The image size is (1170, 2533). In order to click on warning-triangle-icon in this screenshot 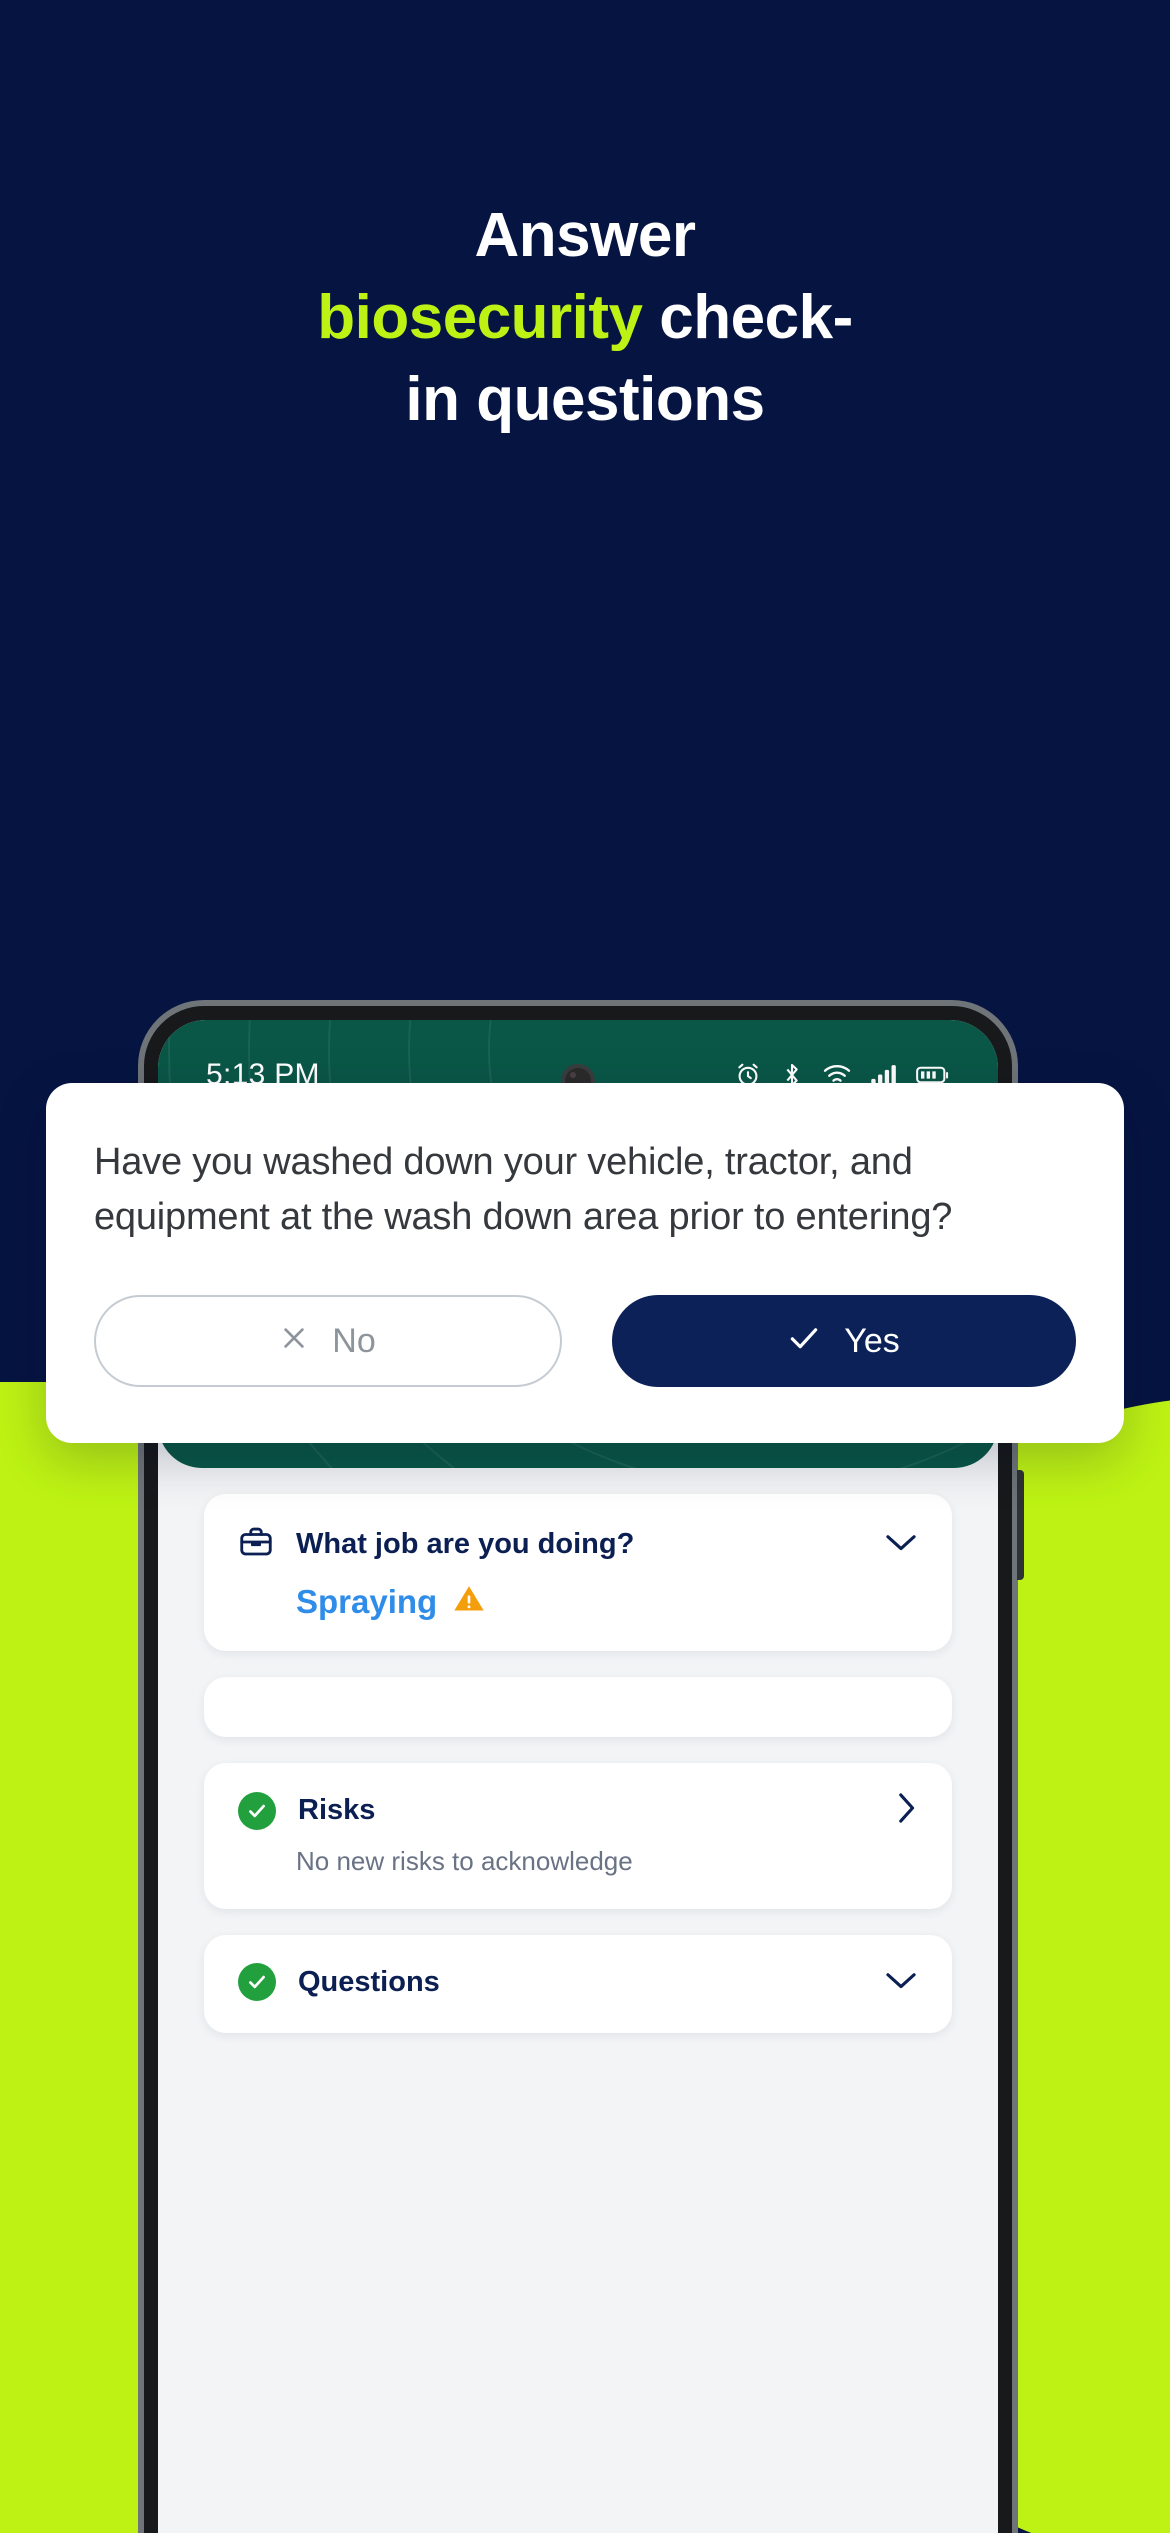, I will do `click(469, 1602)`.